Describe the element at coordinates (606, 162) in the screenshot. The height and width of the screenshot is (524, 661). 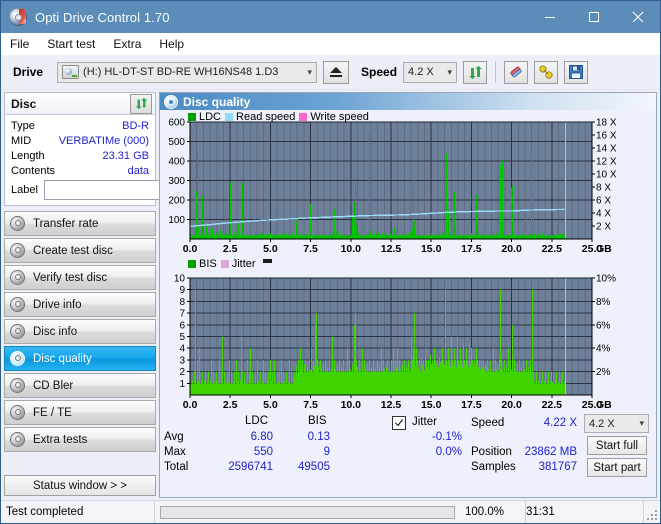
I see `svg-text: 12 X` at that location.